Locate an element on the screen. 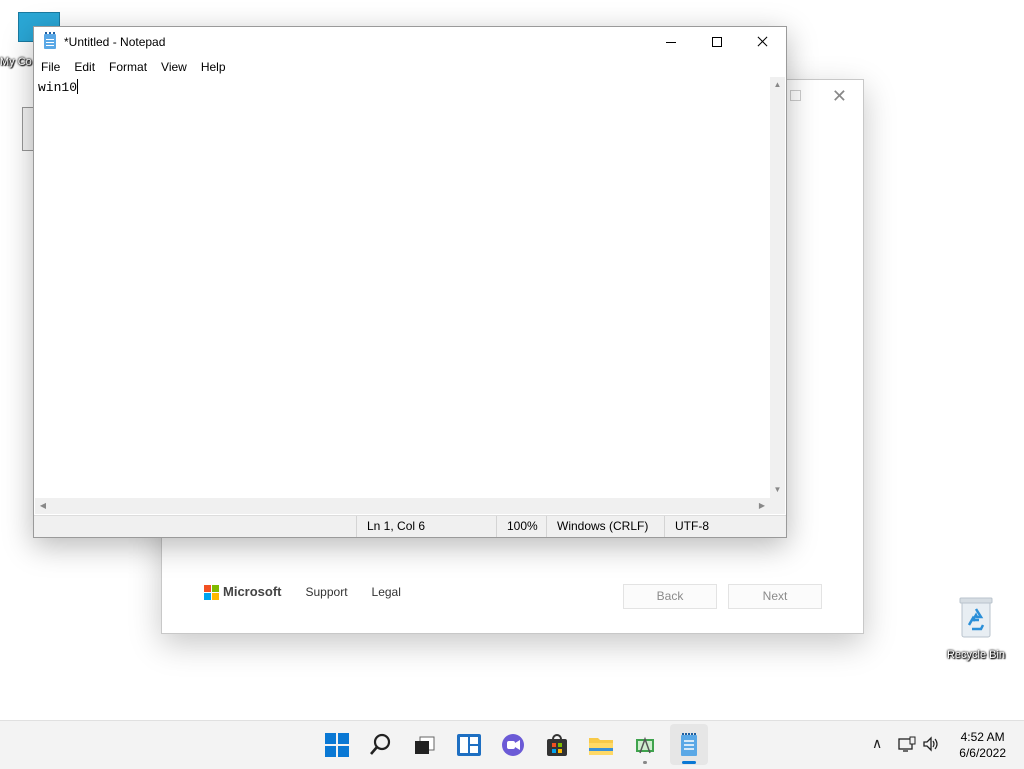 Image resolution: width=1024 pixels, height=769 pixels. scroll-corner is located at coordinates (777, 506).